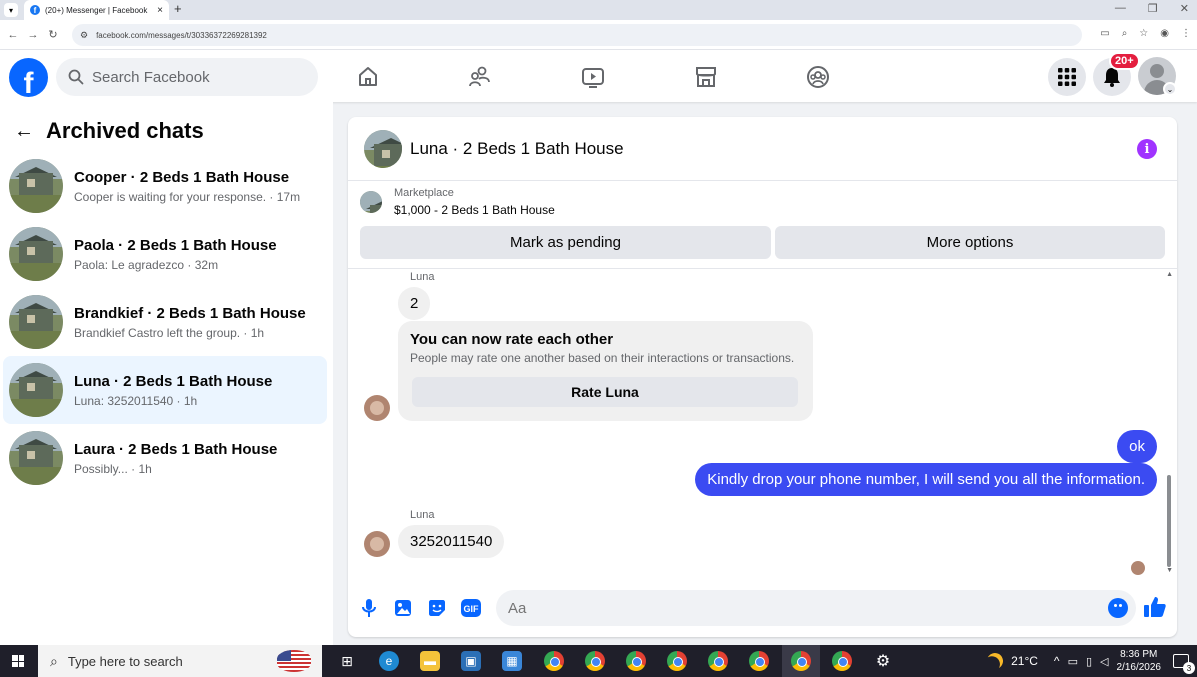  What do you see at coordinates (593, 77) in the screenshot?
I see `watch-icon` at bounding box center [593, 77].